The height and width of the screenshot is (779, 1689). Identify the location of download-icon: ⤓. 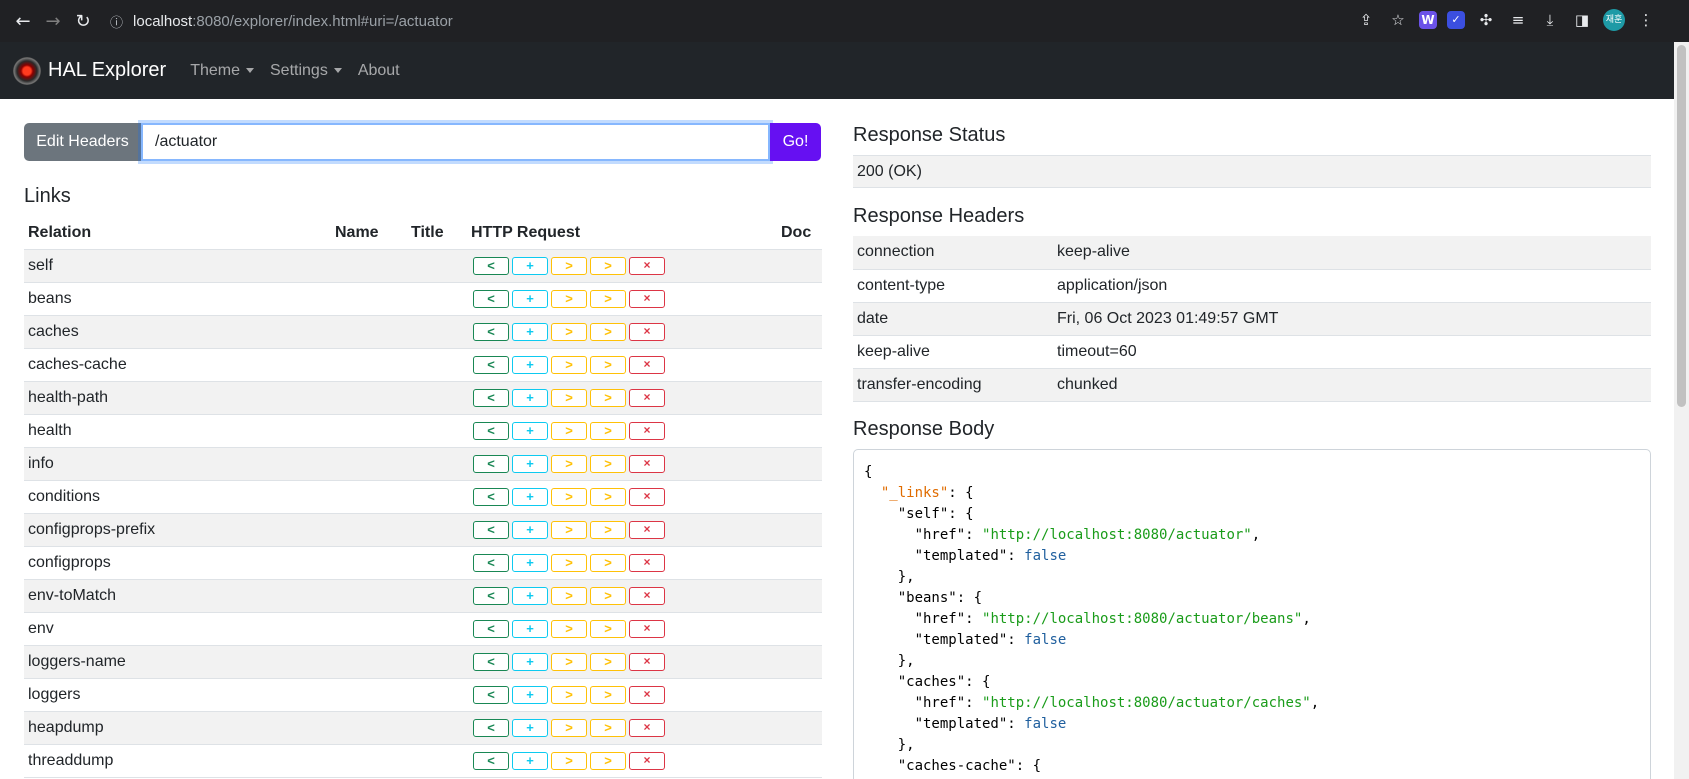
(1550, 20).